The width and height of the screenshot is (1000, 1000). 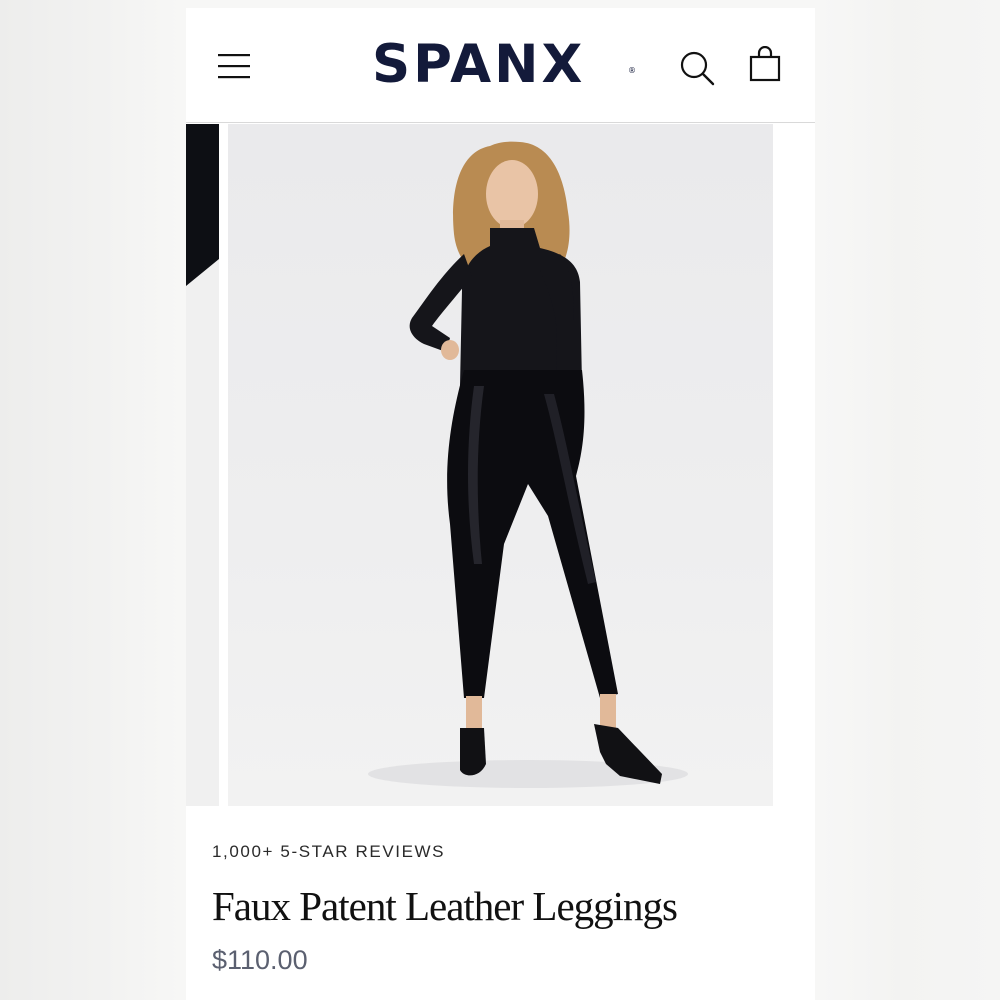 I want to click on brand-logo: SPANX ®, so click(x=504, y=64).